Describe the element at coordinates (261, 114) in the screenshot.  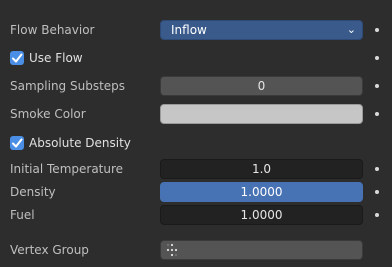
I see `smoke-color-swatch` at that location.